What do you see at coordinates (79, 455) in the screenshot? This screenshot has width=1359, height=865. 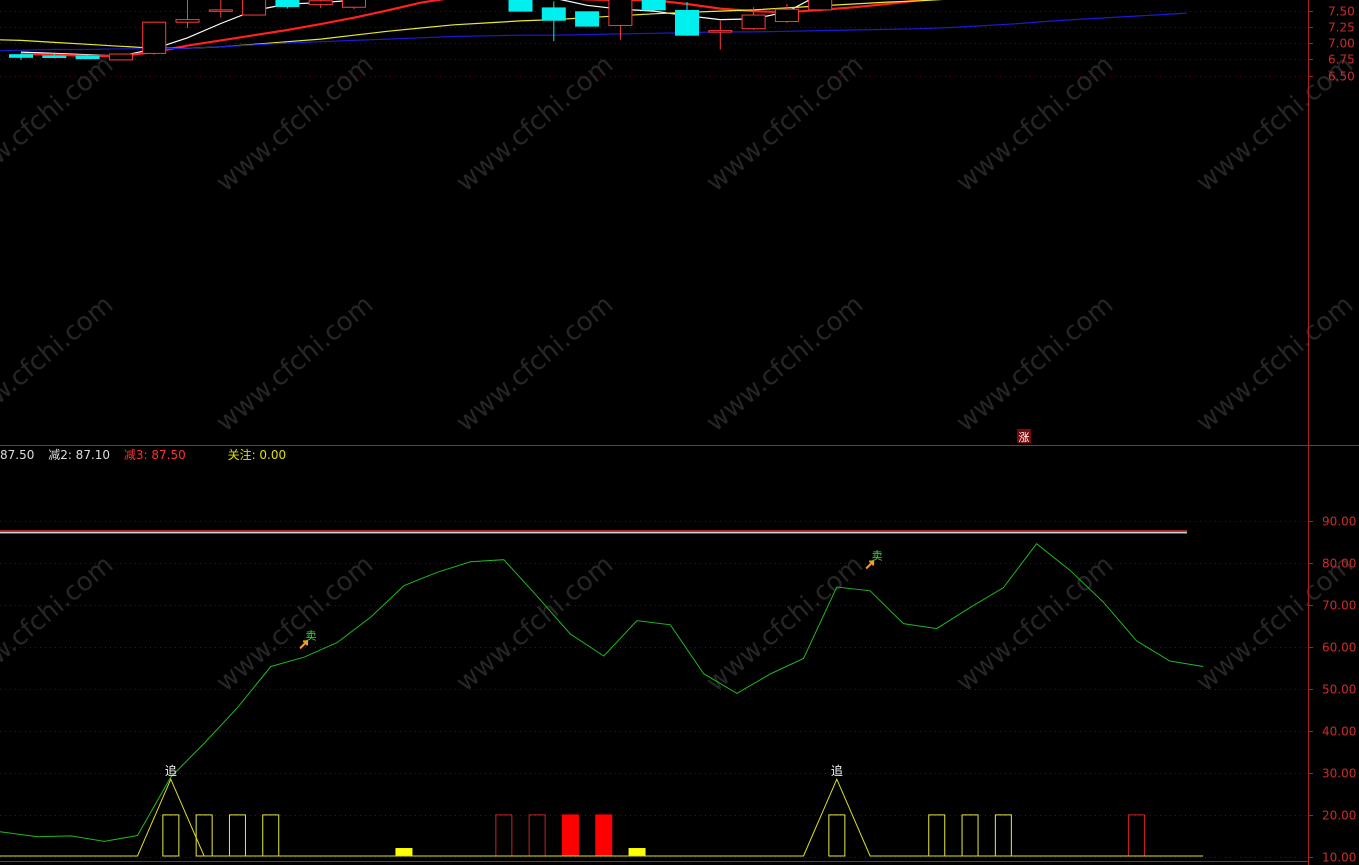 I see `legend-value-2: 减2: 87.10` at bounding box center [79, 455].